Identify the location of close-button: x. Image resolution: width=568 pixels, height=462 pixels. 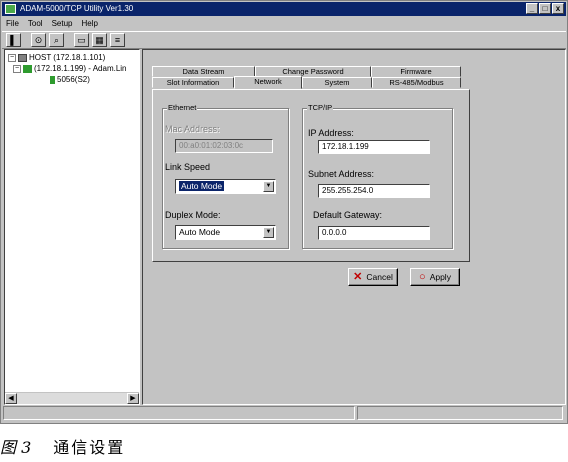
(558, 8).